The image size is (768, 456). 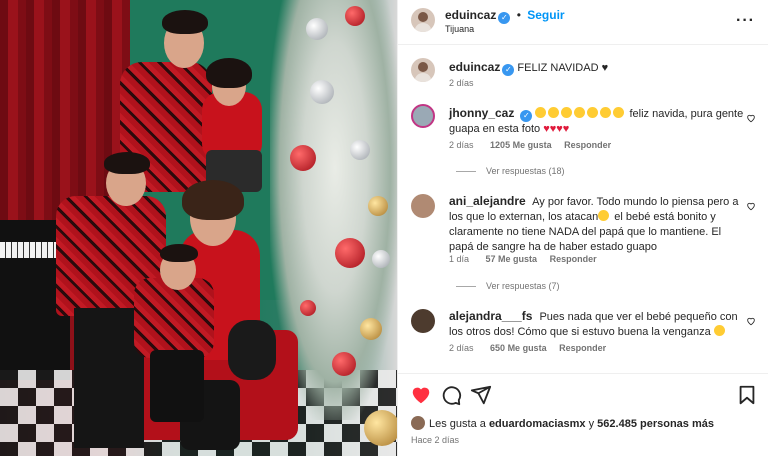 I want to click on post-time-ago: Hace 2 días, so click(x=435, y=440).